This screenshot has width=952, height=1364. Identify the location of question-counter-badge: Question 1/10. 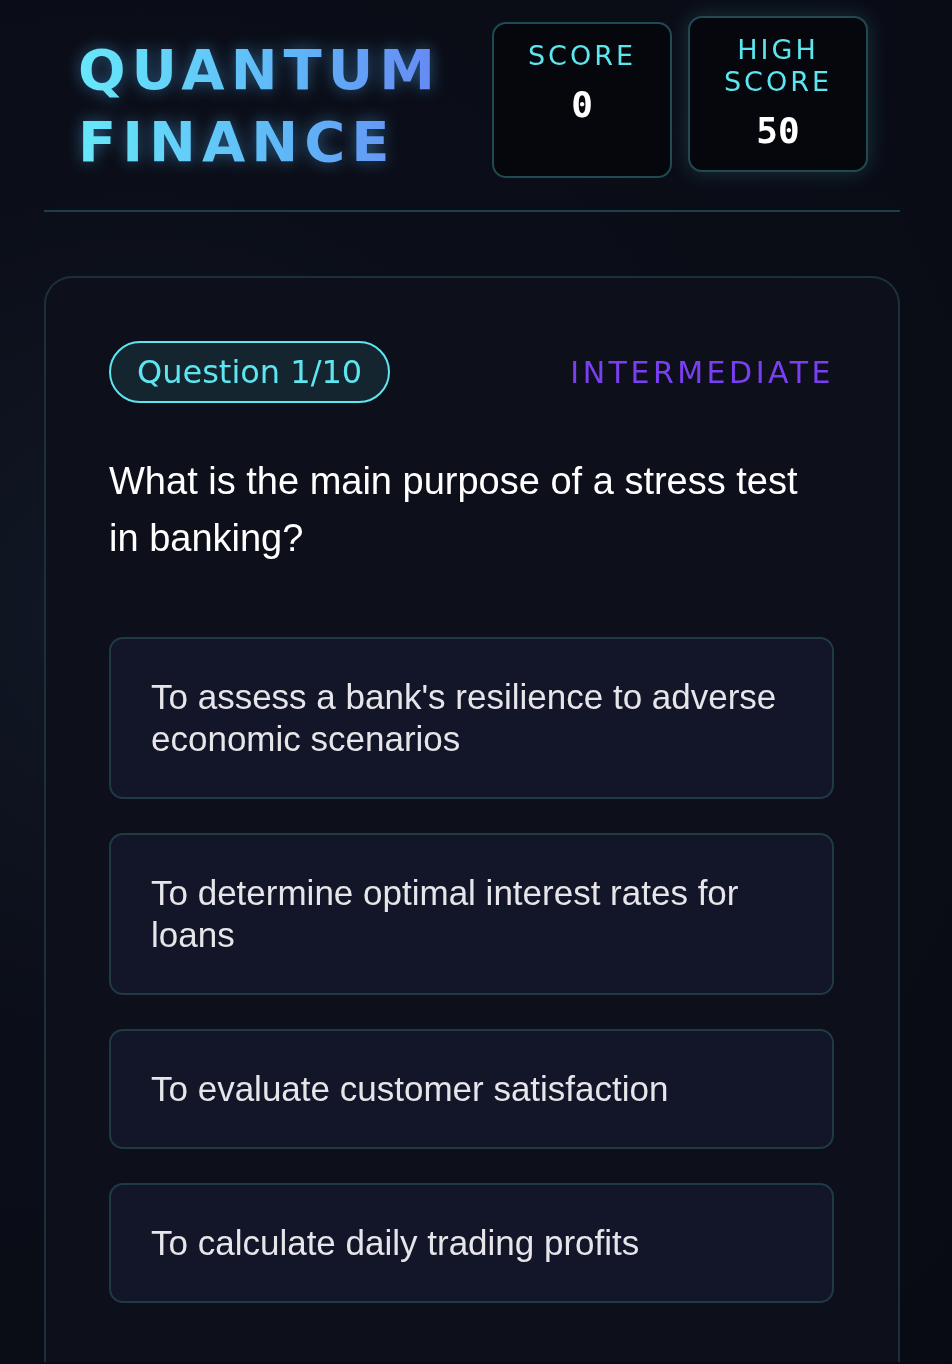
(250, 372).